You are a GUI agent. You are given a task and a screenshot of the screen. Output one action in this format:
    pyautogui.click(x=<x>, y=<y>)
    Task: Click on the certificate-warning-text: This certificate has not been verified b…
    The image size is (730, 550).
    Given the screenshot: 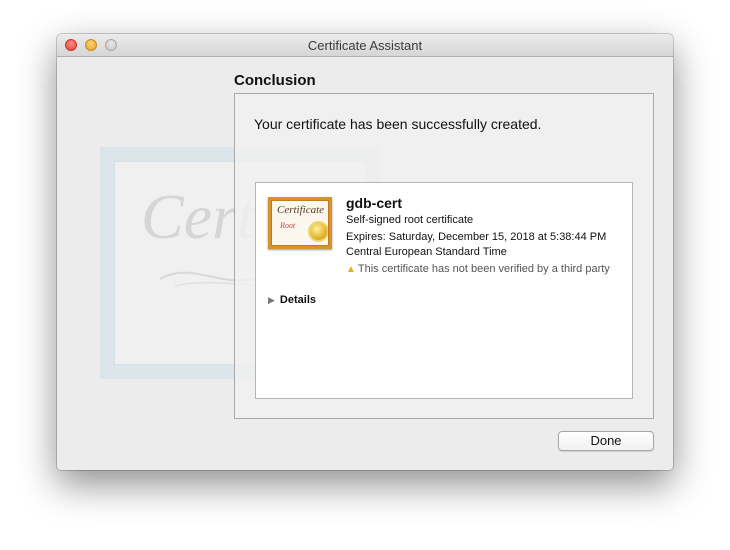 What is the action you would take?
    pyautogui.click(x=483, y=269)
    